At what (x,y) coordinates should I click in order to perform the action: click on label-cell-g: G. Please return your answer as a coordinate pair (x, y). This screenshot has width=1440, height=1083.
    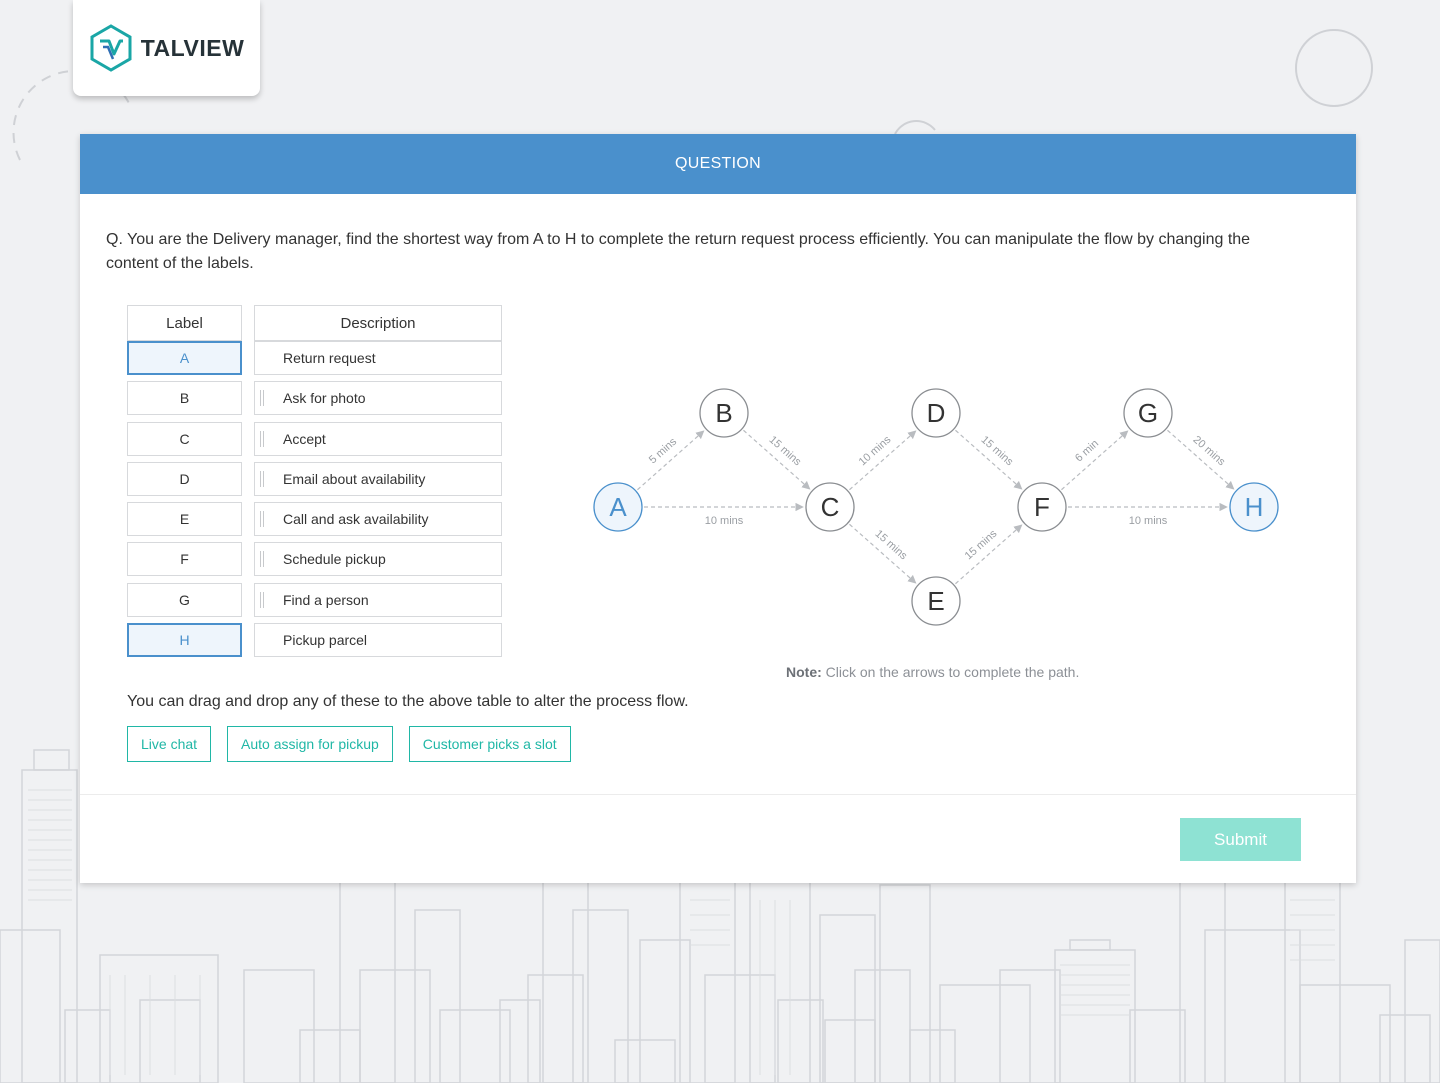
    Looking at the image, I should click on (184, 600).